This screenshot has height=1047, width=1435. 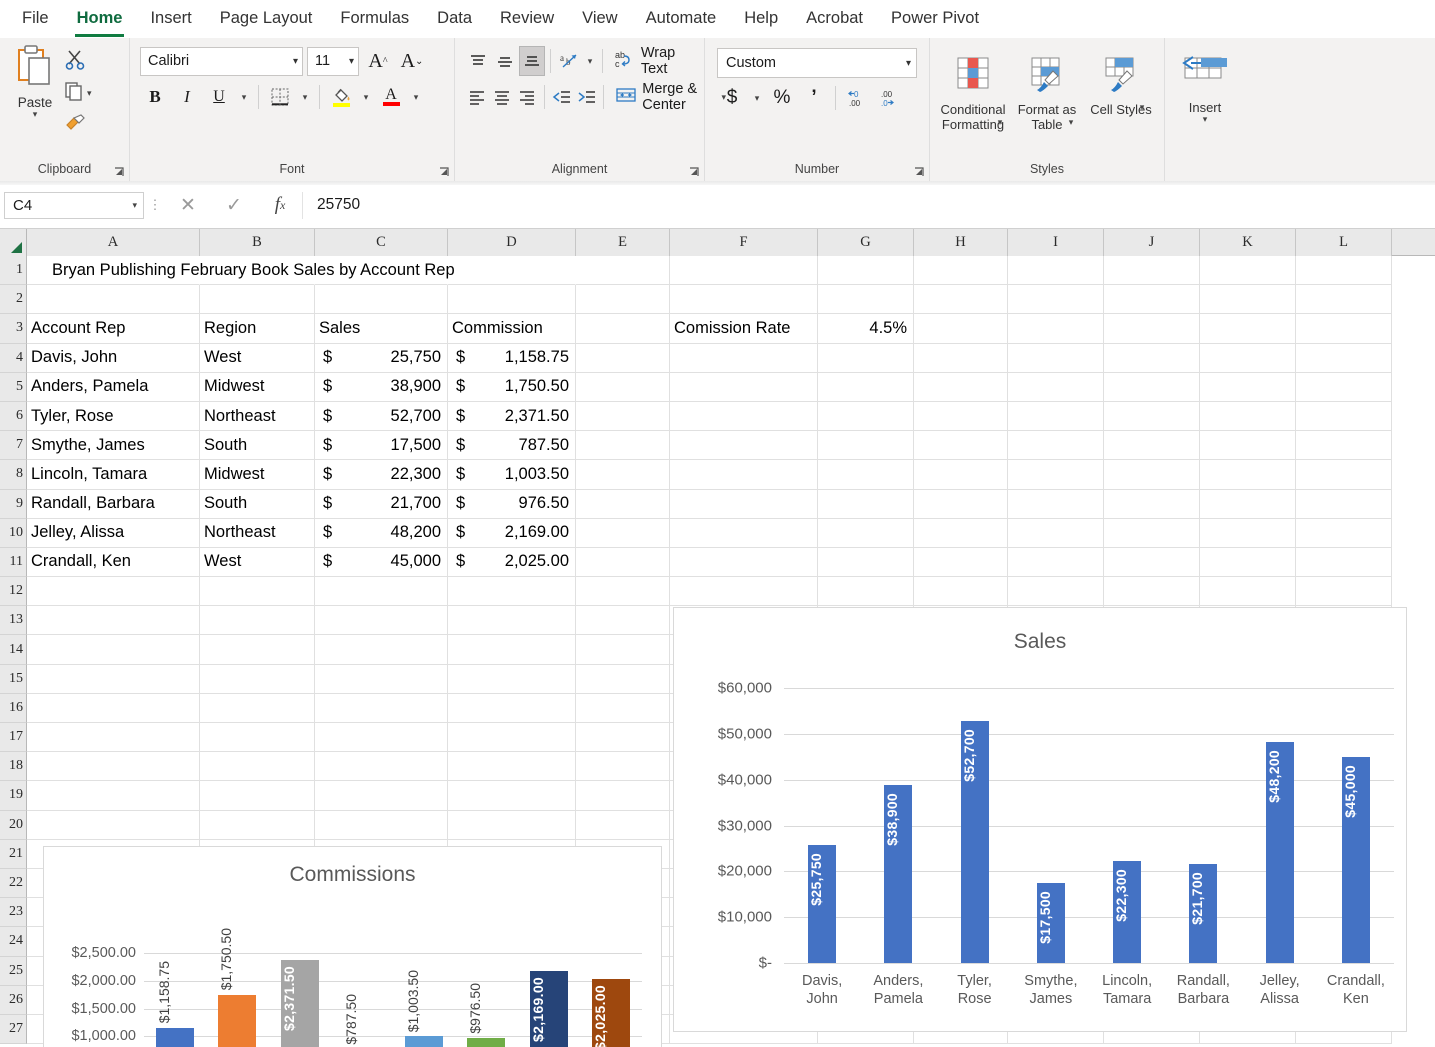 What do you see at coordinates (13, 416) in the screenshot?
I see `row-header-6: 6` at bounding box center [13, 416].